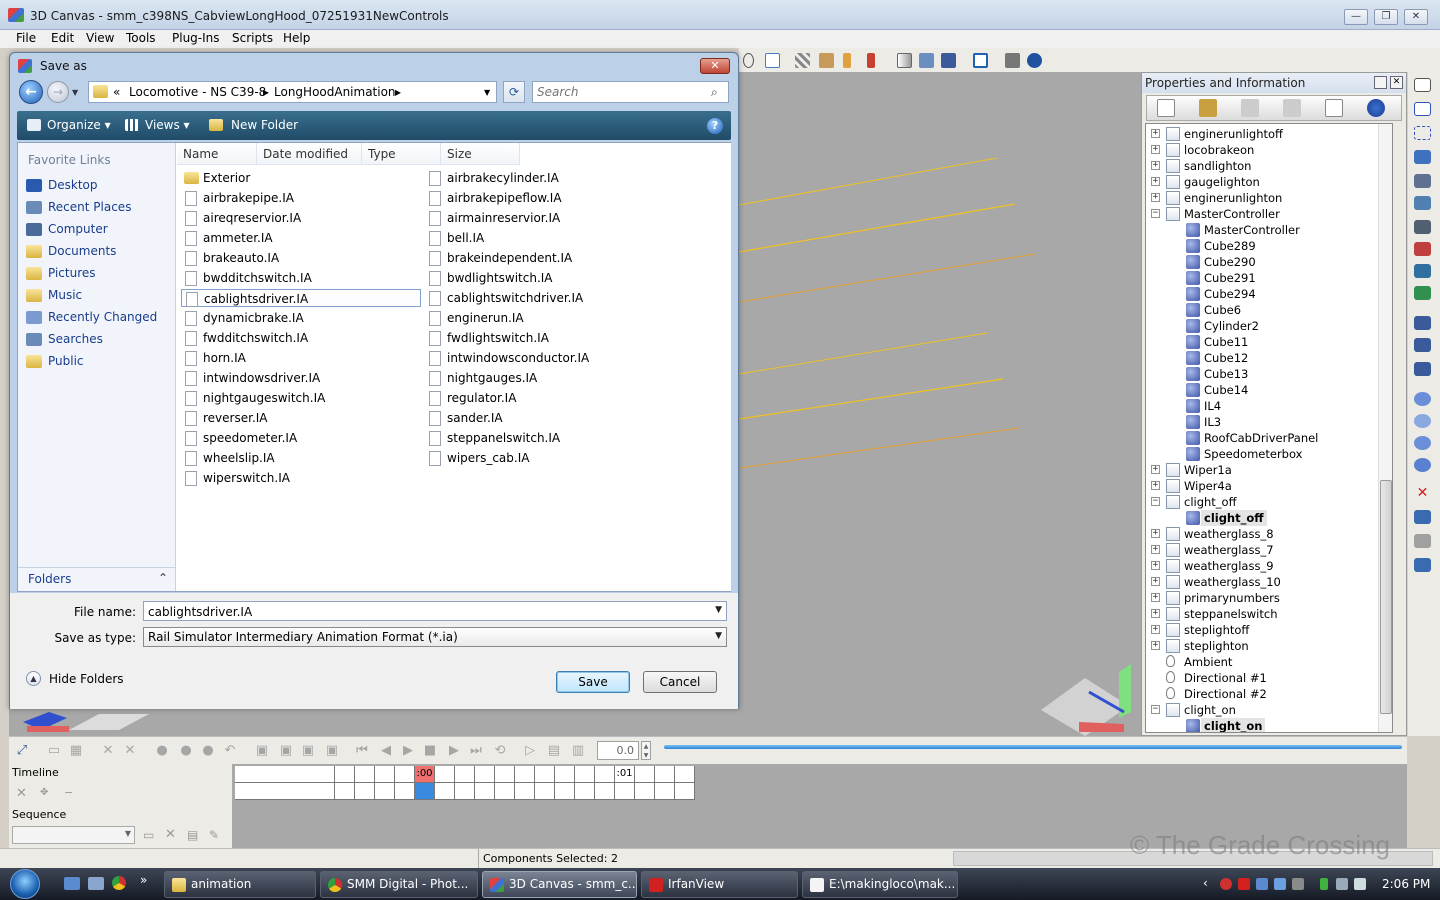  Describe the element at coordinates (481, 783) in the screenshot. I see `timeline-grid: :00 :01` at that location.